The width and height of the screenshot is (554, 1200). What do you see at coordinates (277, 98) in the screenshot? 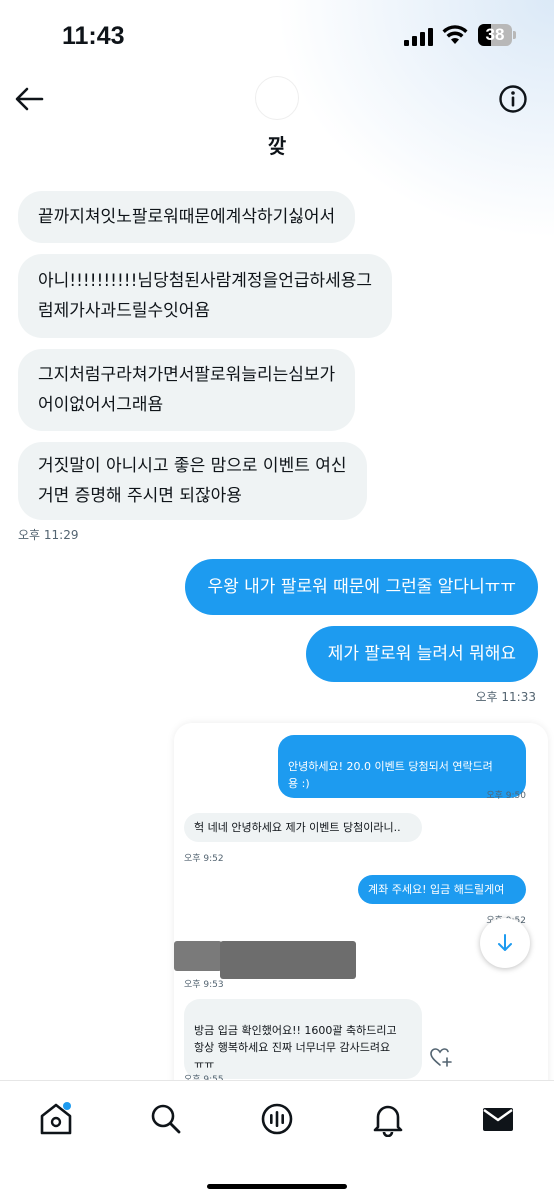
I see `avatar` at bounding box center [277, 98].